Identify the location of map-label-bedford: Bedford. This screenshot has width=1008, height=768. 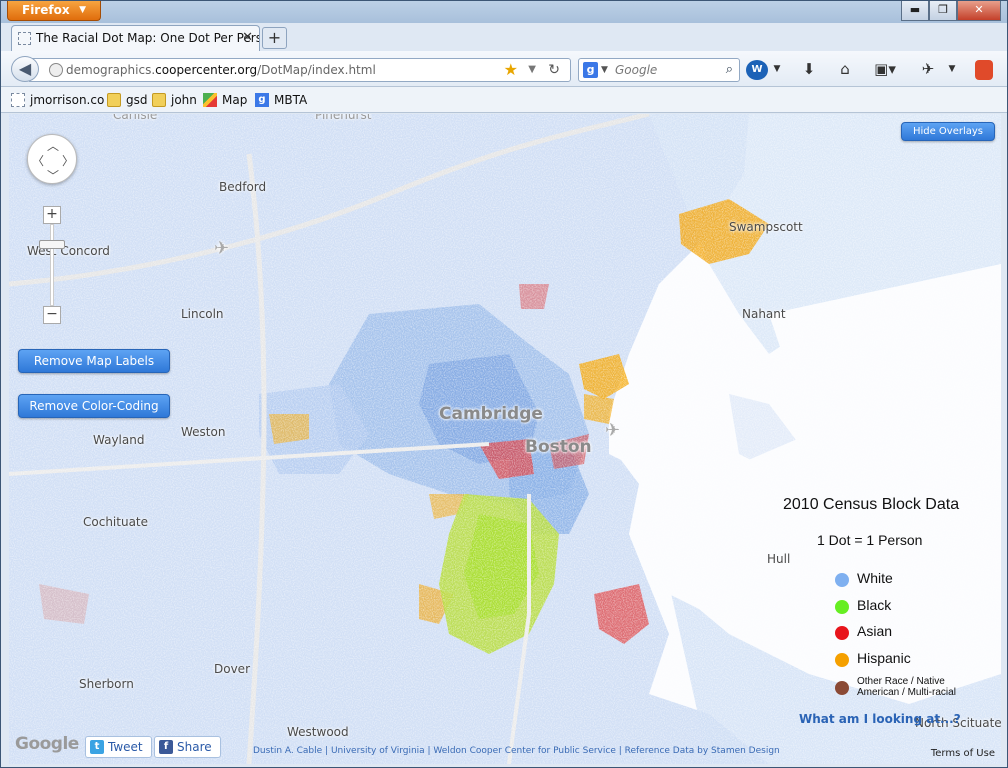
(243, 187).